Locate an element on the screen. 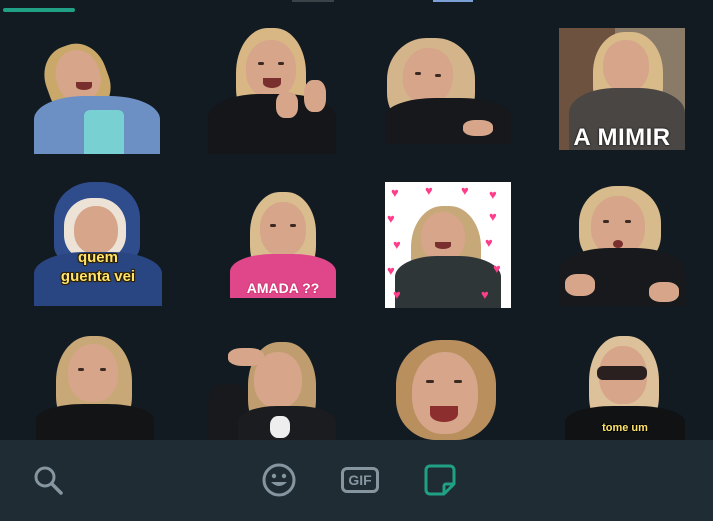 Image resolution: width=713 pixels, height=521 pixels. sticker-caption: AMADA ?? is located at coordinates (283, 288).